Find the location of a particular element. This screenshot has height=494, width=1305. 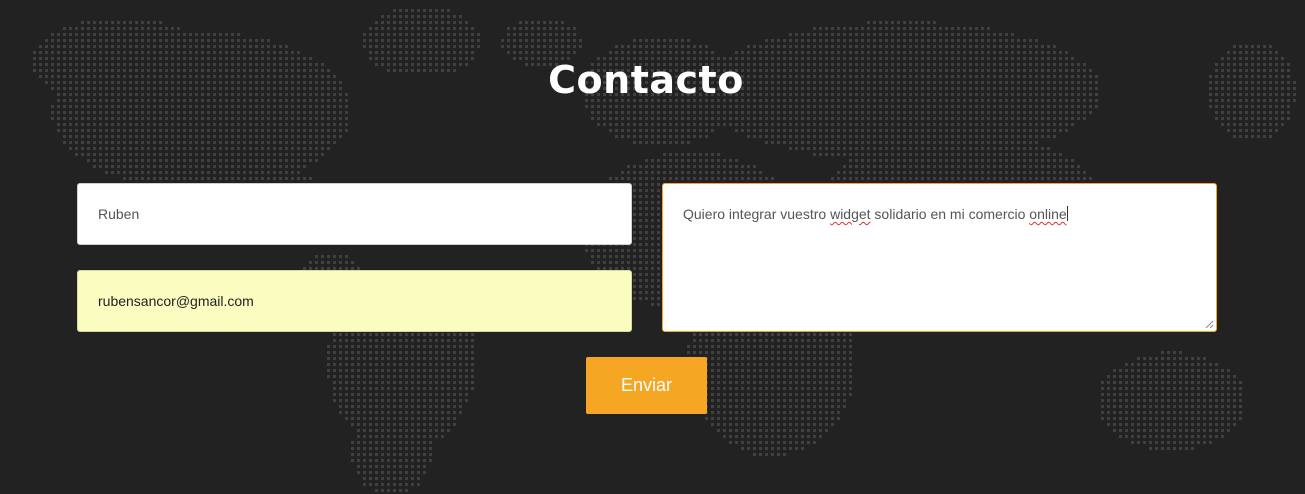

send-button: Enviar is located at coordinates (646, 385).